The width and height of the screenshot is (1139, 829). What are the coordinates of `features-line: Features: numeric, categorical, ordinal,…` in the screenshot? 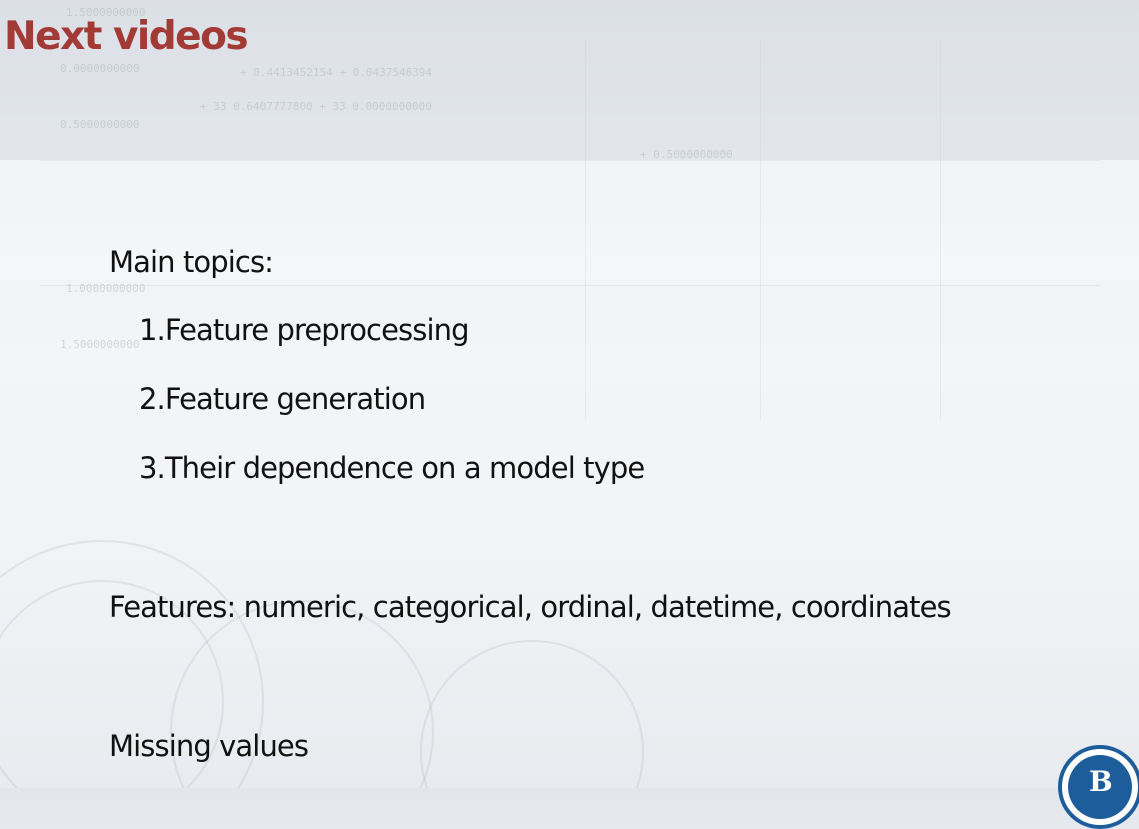 It's located at (530, 607).